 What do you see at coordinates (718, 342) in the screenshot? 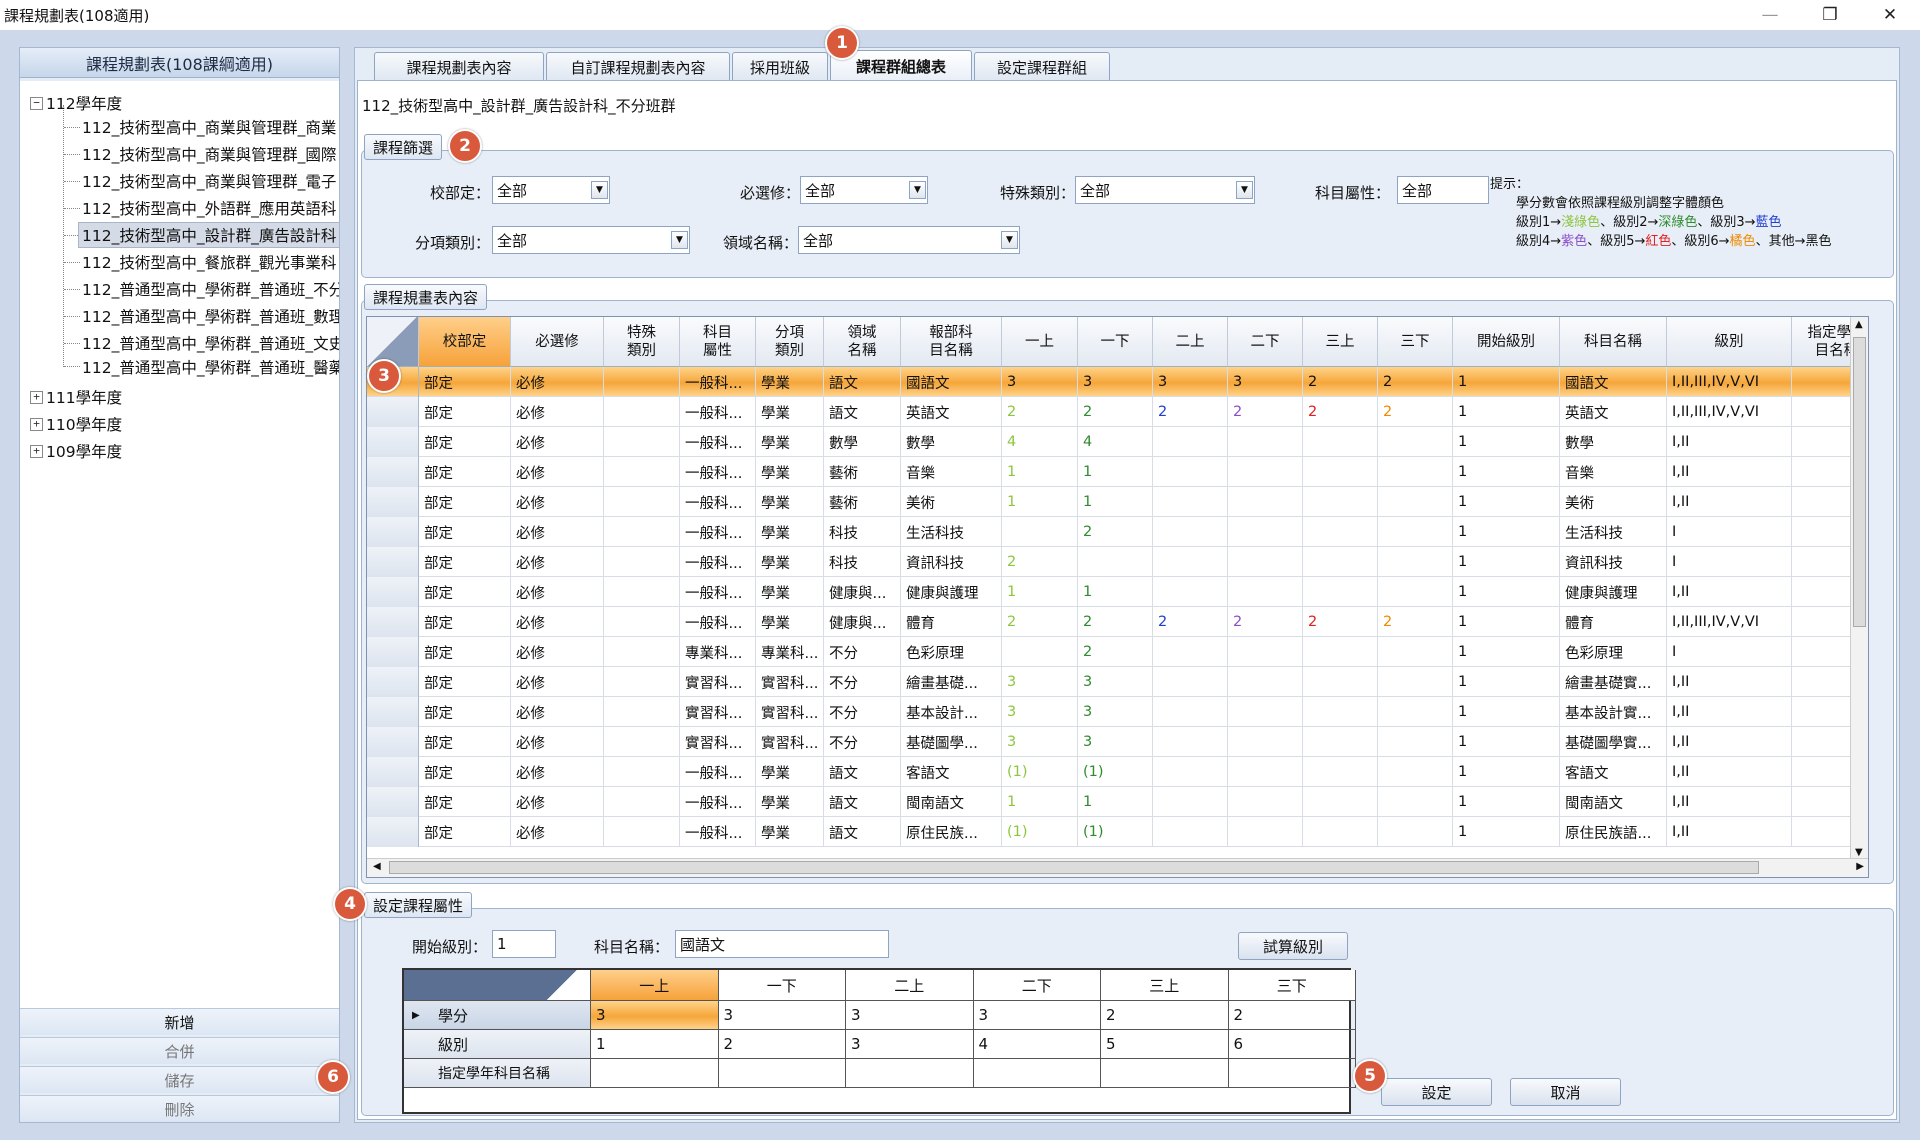
I see `column-header: 科目 屬性` at bounding box center [718, 342].